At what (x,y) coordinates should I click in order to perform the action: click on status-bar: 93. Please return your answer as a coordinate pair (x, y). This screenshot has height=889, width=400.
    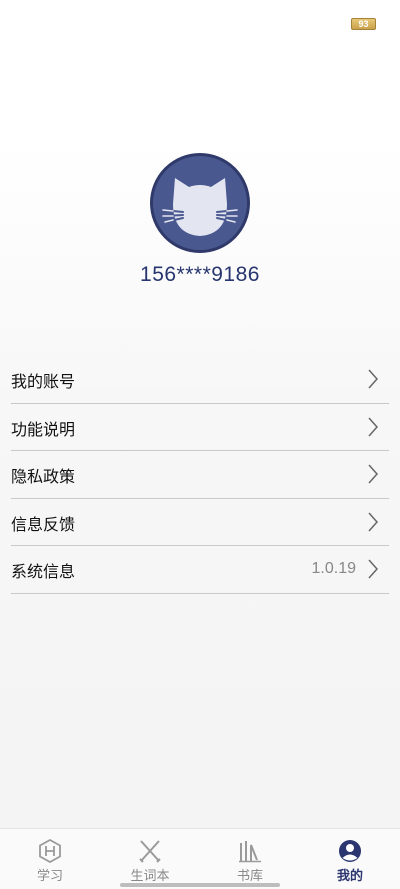
    Looking at the image, I should click on (200, 22).